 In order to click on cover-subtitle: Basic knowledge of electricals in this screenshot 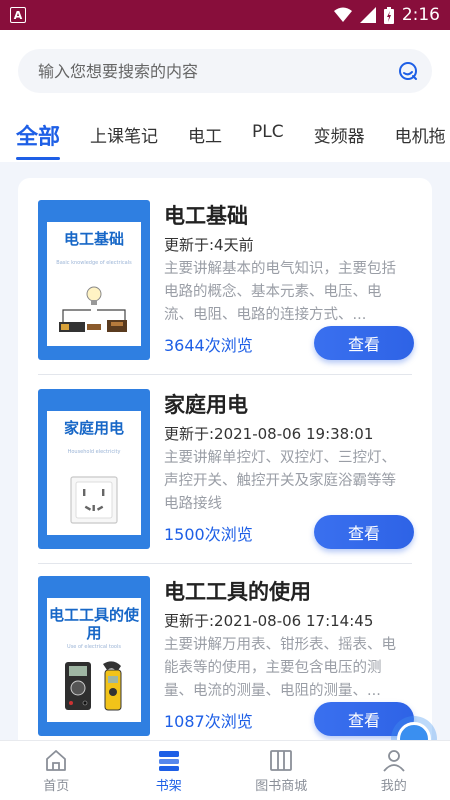, I will do `click(94, 263)`.